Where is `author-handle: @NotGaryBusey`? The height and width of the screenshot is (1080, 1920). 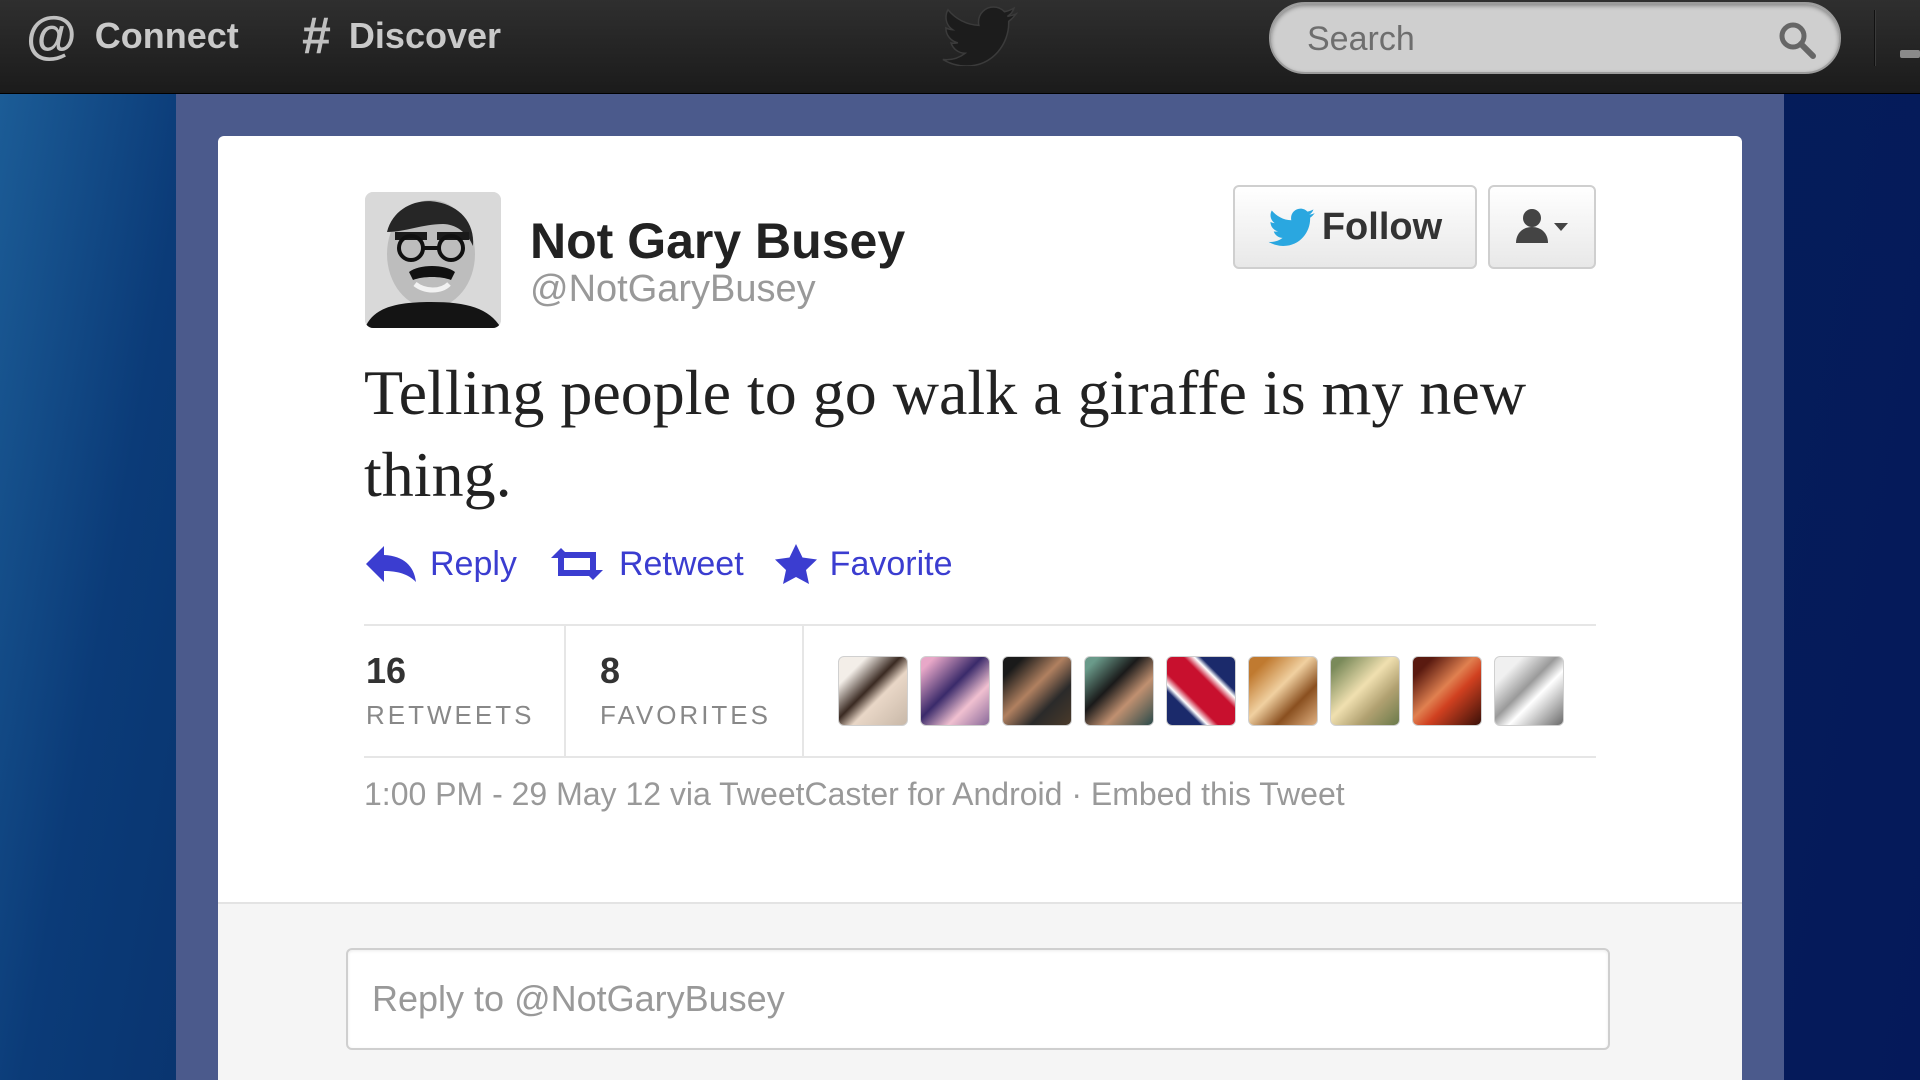 author-handle: @NotGaryBusey is located at coordinates (673, 289).